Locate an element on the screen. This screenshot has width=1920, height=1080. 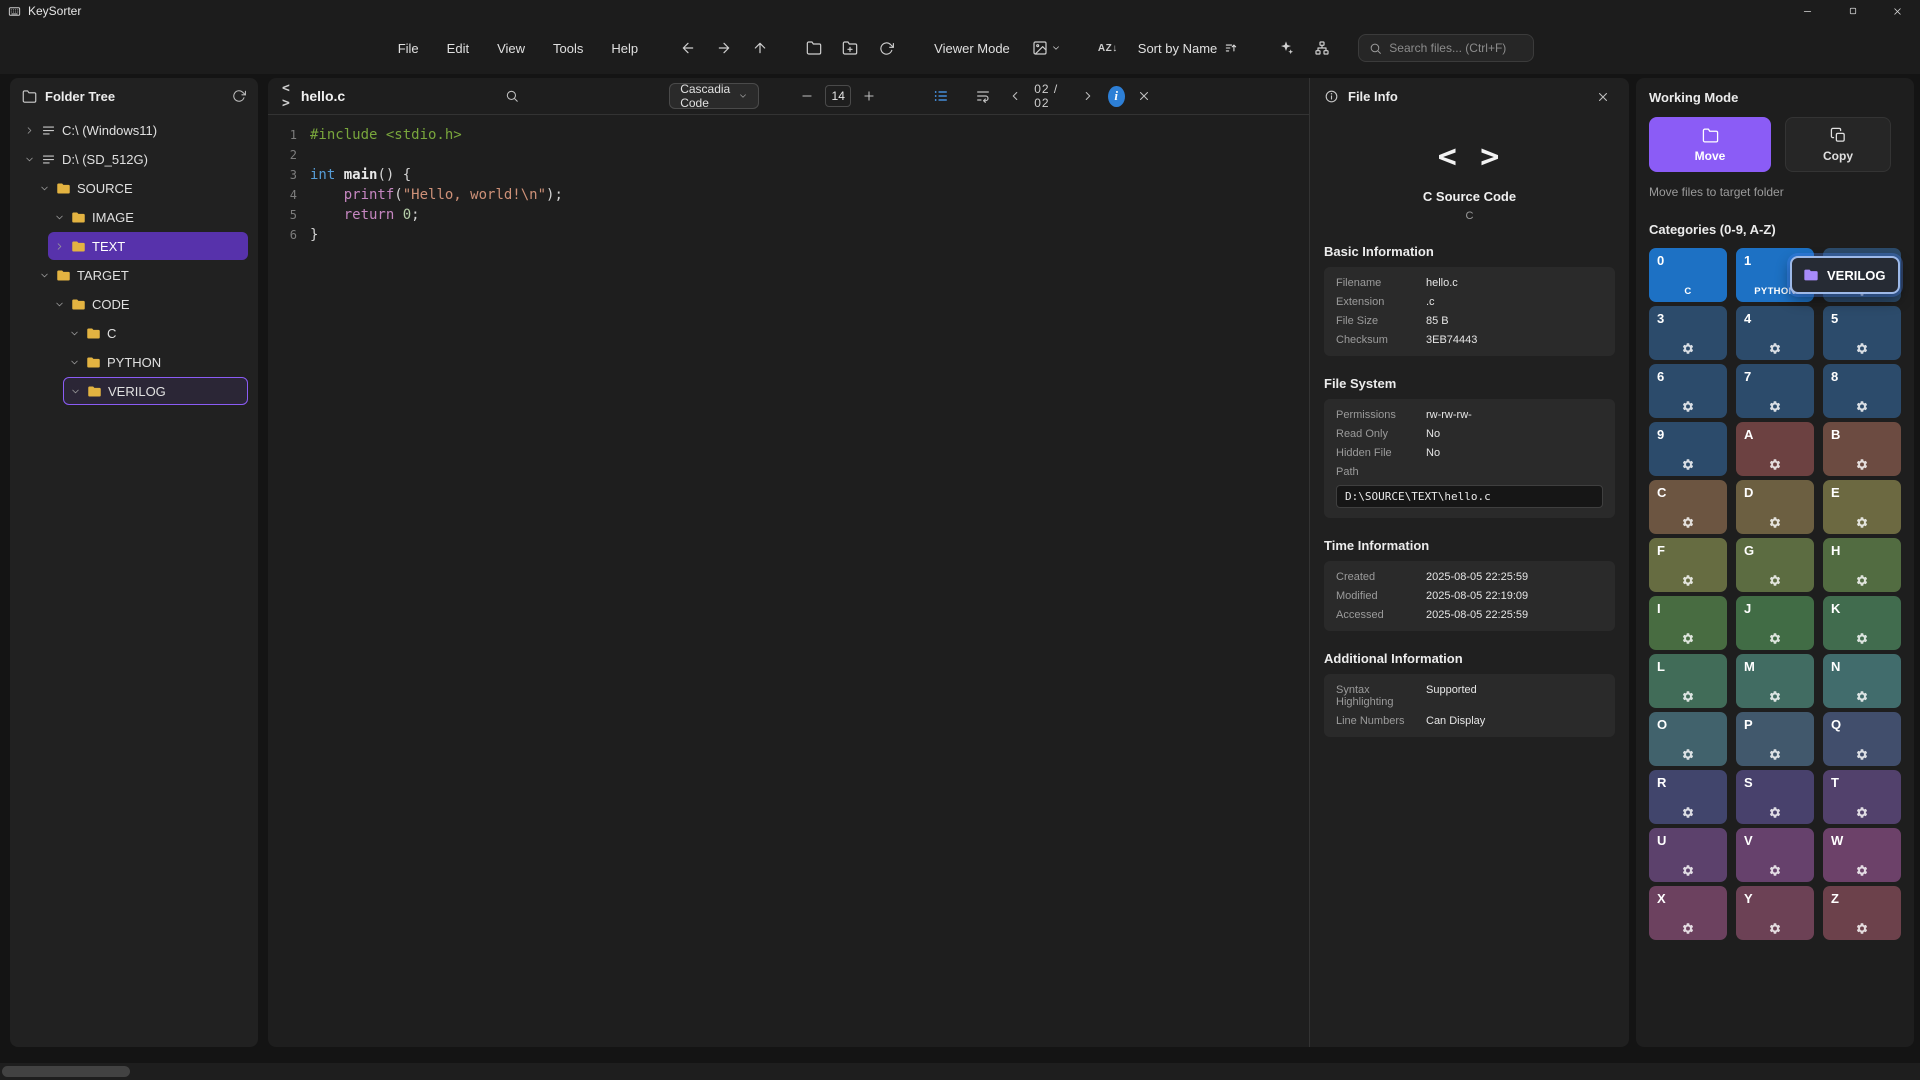
category-tile-v: V is located at coordinates (1775, 855).